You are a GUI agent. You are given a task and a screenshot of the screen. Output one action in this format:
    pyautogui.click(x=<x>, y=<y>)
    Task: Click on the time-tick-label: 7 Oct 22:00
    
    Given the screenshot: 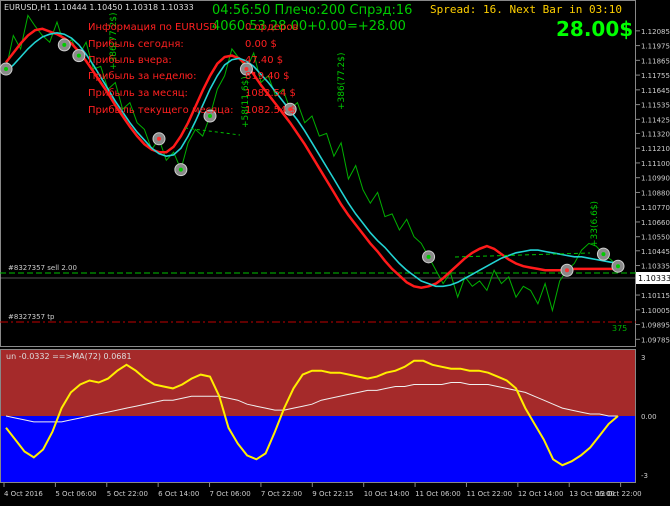 What is the action you would take?
    pyautogui.click(x=281, y=494)
    